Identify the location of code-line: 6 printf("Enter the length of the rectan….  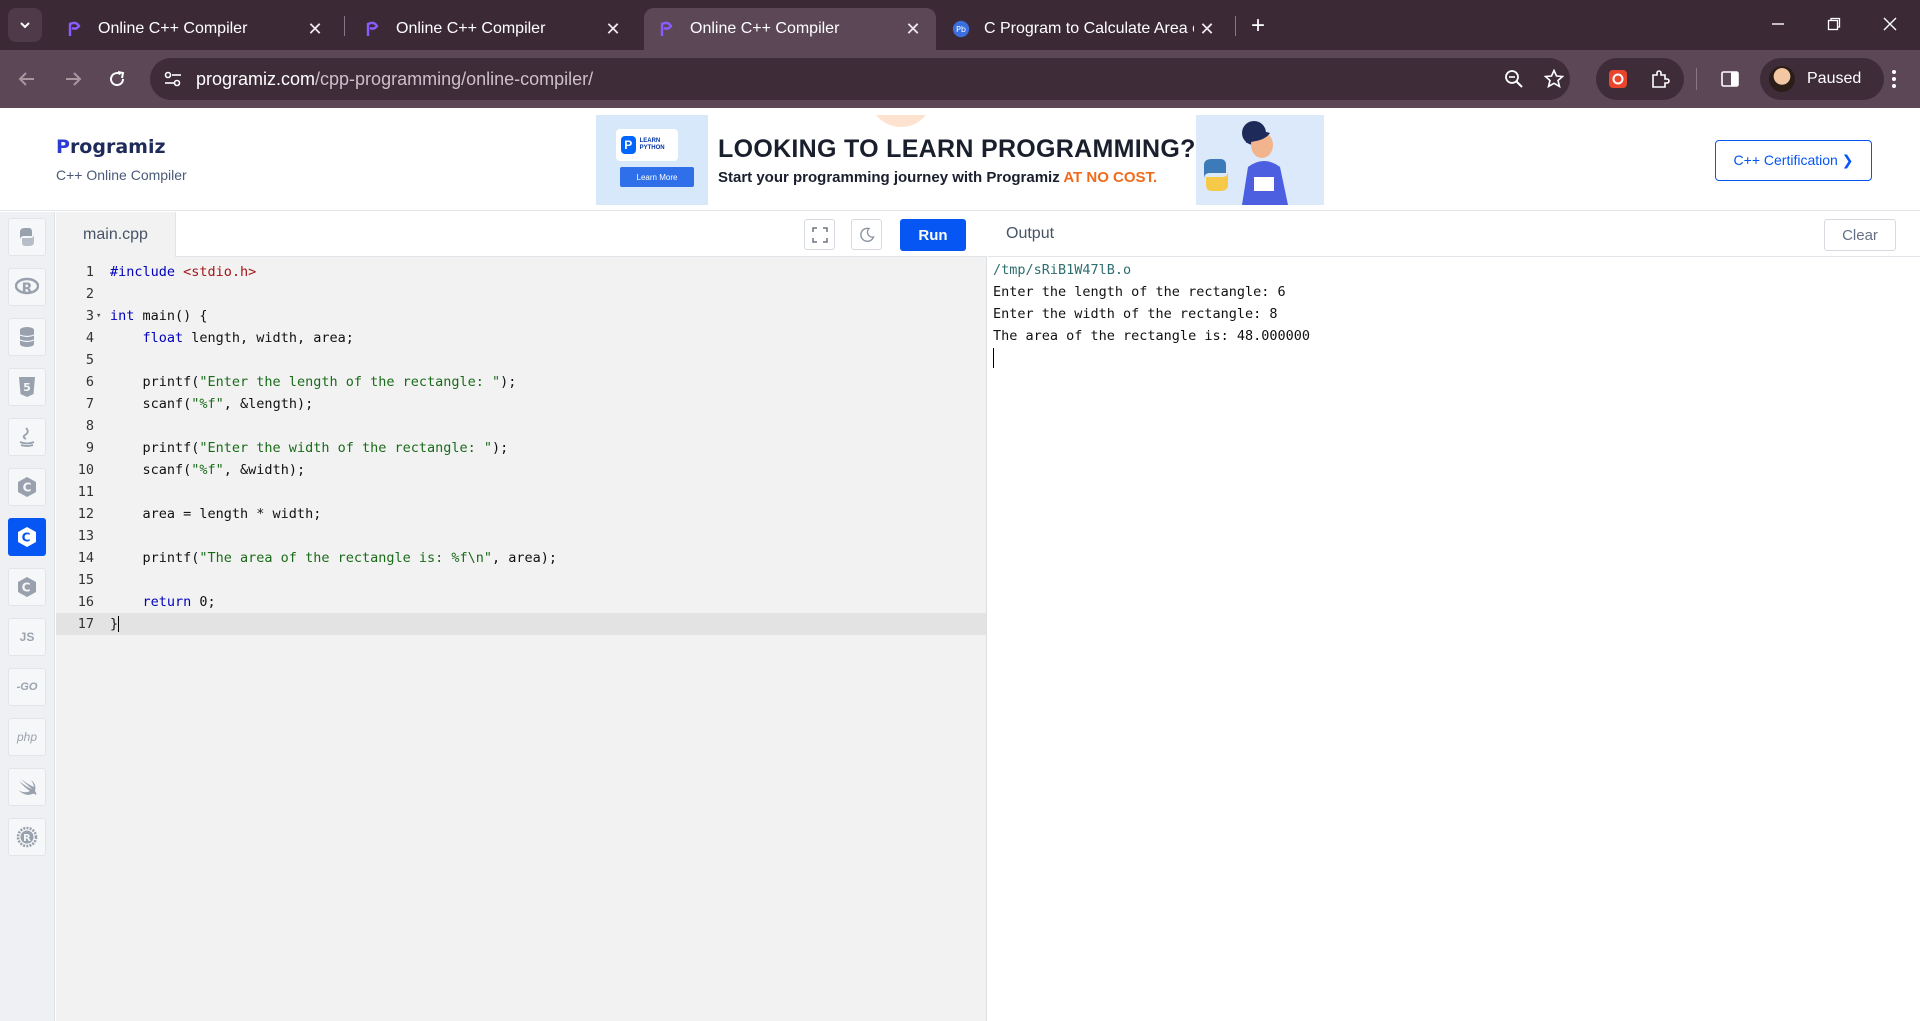
(521, 382).